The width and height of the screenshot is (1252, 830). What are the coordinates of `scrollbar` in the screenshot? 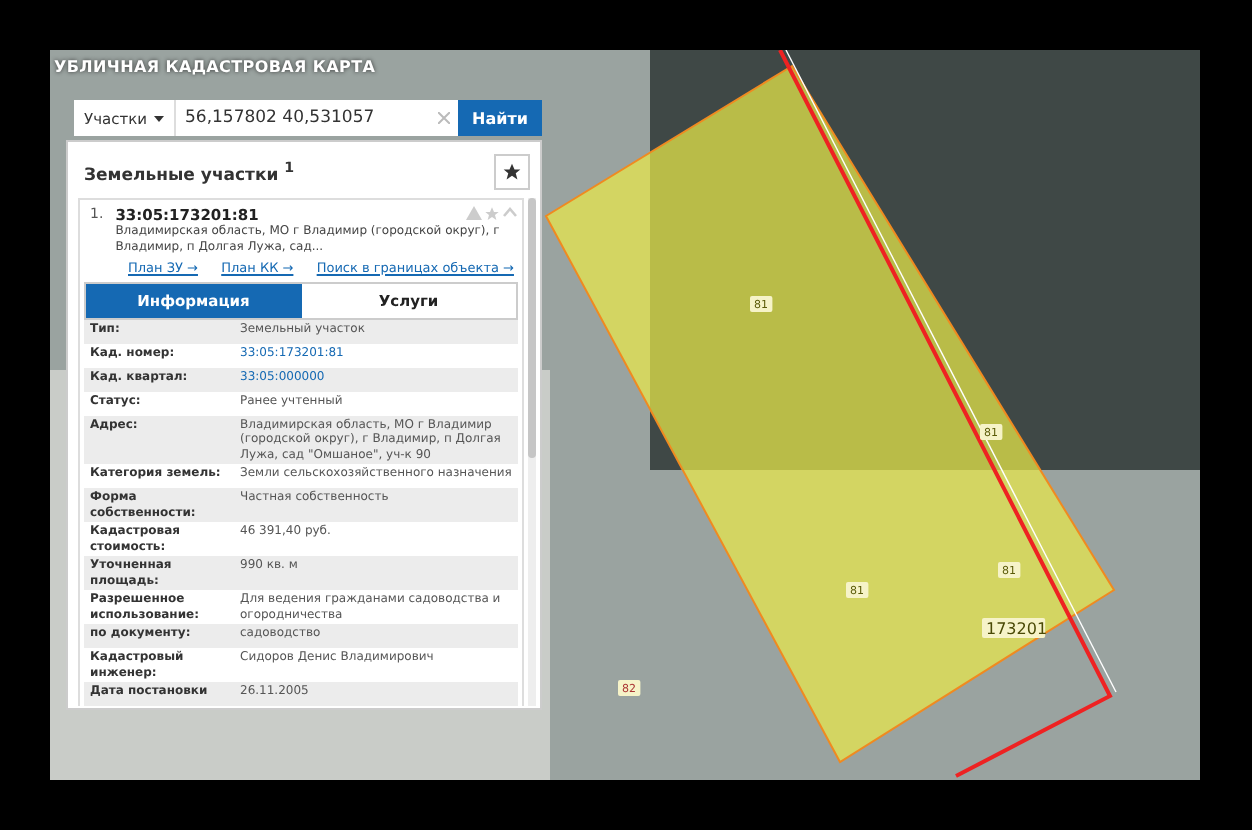 It's located at (532, 452).